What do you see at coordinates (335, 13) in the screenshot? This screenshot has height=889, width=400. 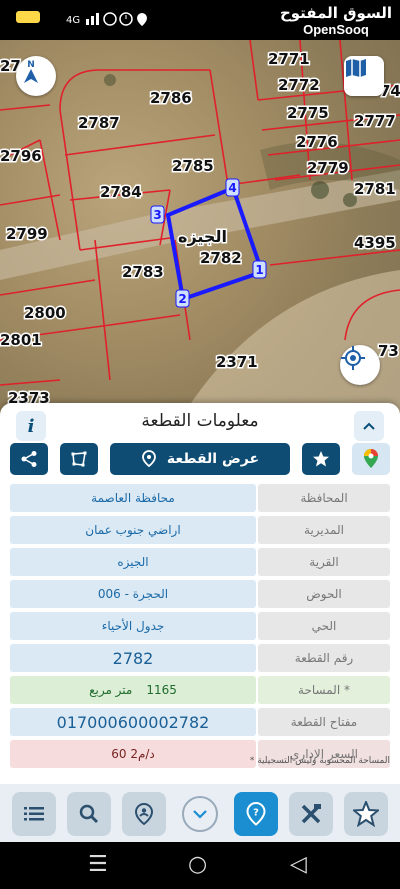 I see `brand-arabic: السوق المفتوح` at bounding box center [335, 13].